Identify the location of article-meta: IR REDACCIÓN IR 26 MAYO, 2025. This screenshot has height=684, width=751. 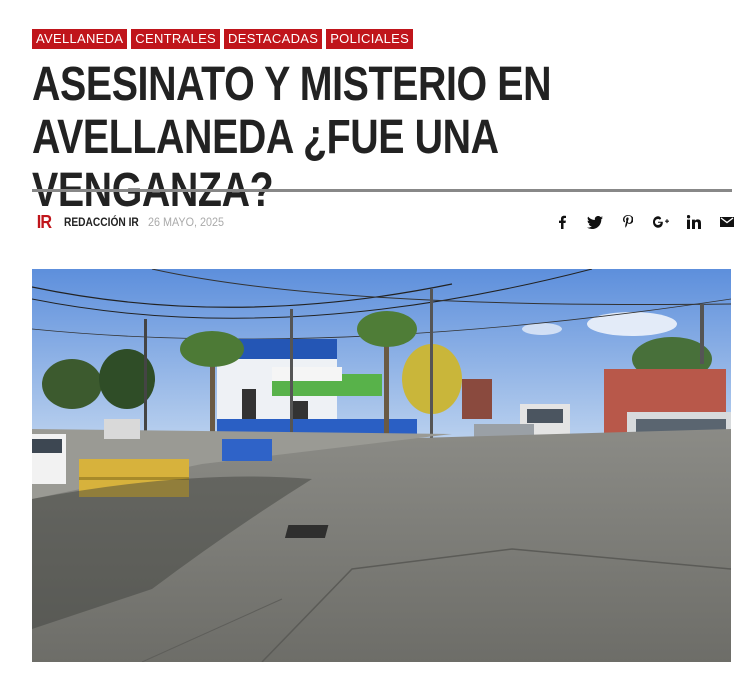
(132, 222).